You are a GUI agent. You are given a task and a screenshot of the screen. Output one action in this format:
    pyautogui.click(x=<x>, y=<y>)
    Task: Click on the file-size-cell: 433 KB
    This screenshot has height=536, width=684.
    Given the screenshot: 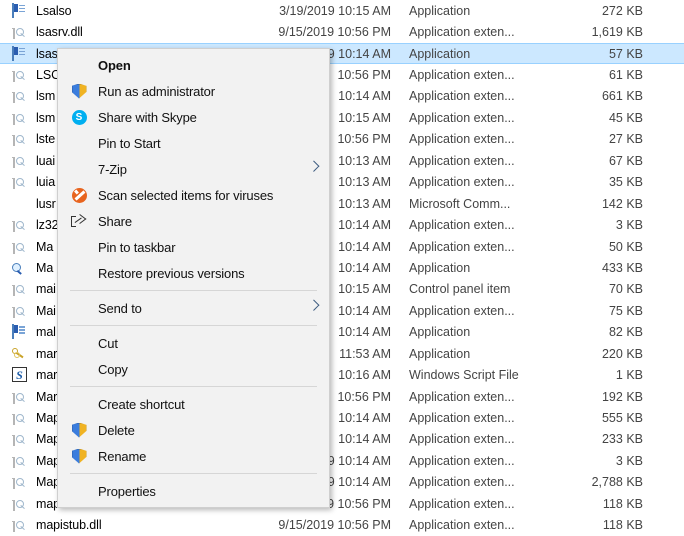 What is the action you would take?
    pyautogui.click(x=622, y=267)
    